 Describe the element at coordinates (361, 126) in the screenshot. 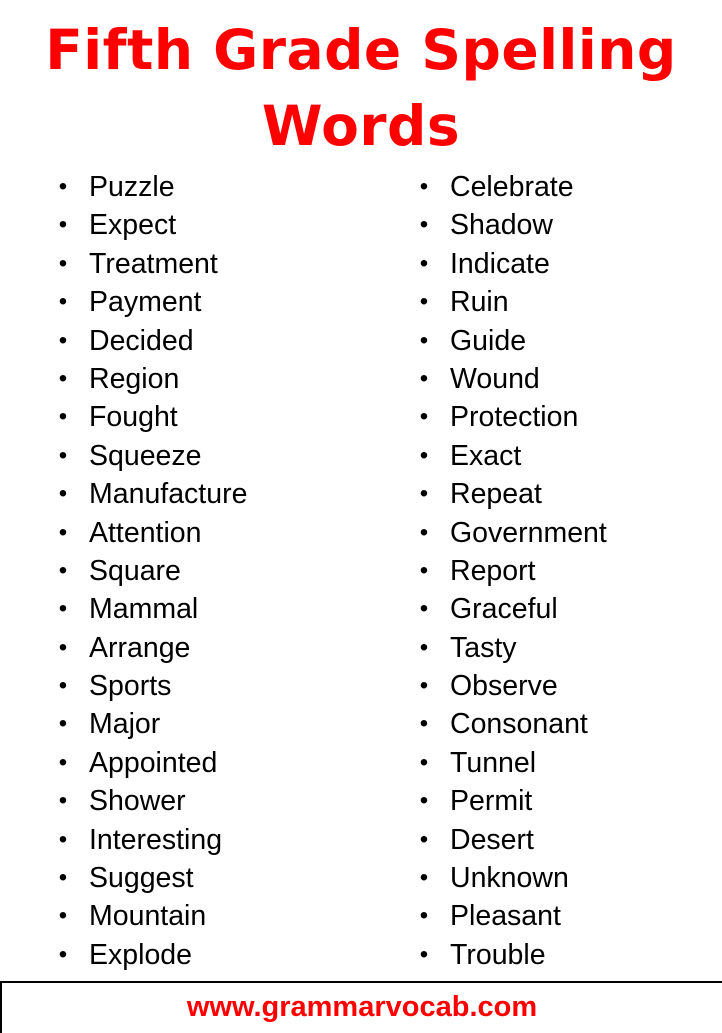

I see `title-line-2: Words` at that location.